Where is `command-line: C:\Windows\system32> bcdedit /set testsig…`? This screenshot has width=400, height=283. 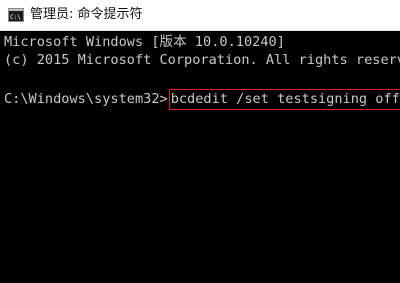 command-line: C:\Windows\system32> bcdedit /set testsig… is located at coordinates (202, 99).